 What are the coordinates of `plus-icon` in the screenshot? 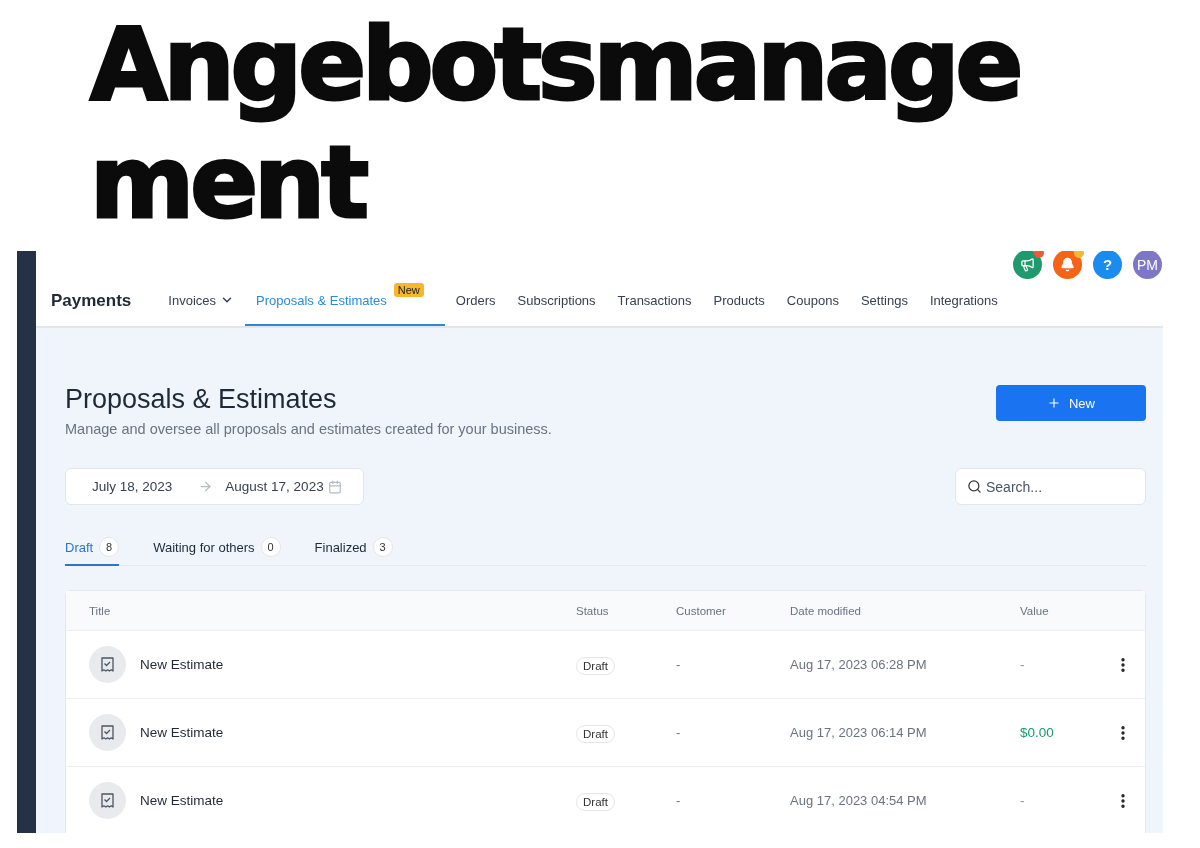 It's located at (1054, 403).